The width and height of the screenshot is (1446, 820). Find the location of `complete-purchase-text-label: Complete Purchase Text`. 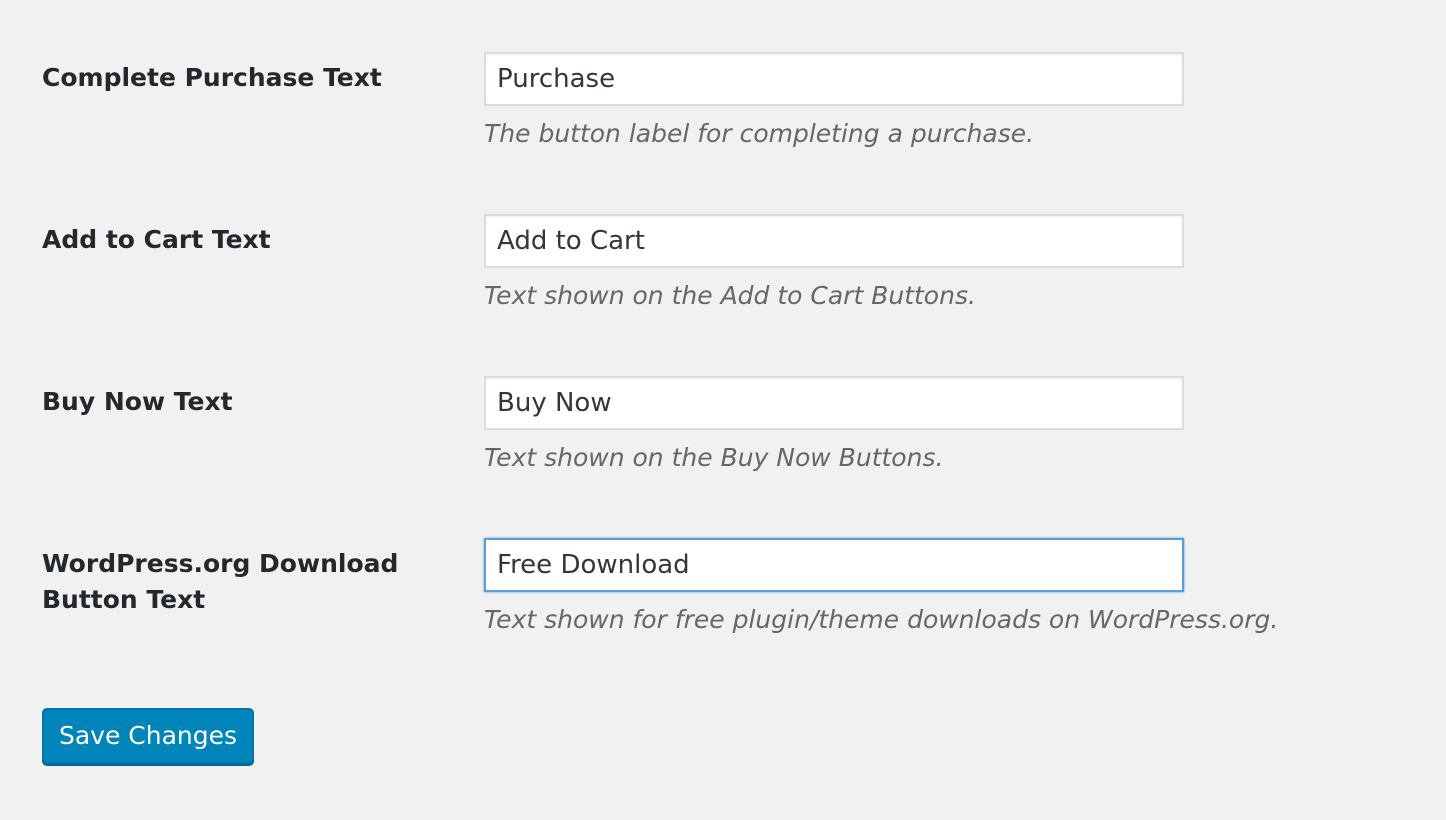

complete-purchase-text-label: Complete Purchase Text is located at coordinates (212, 77).